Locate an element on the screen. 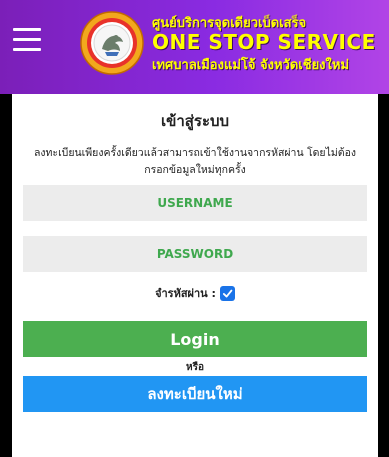 This screenshot has height=457, width=389. register-button: ลงทะเบียนใหม่ is located at coordinates (195, 394).